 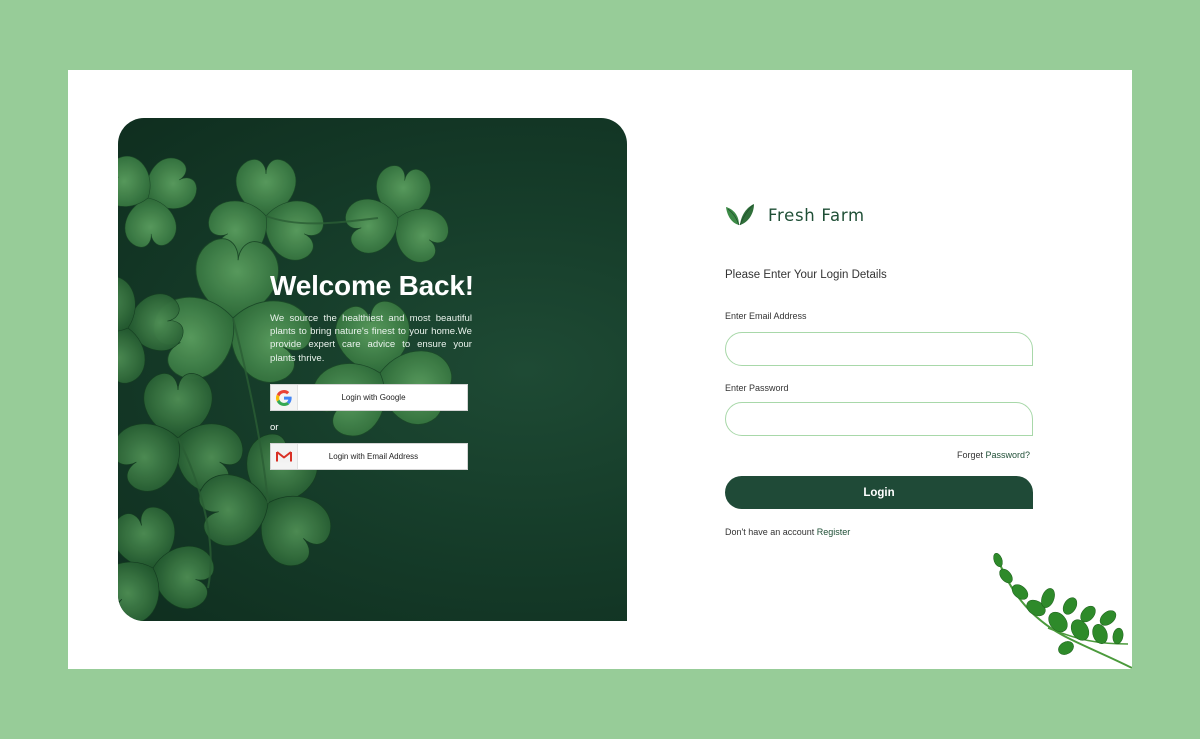 I want to click on google-icon, so click(x=284, y=397).